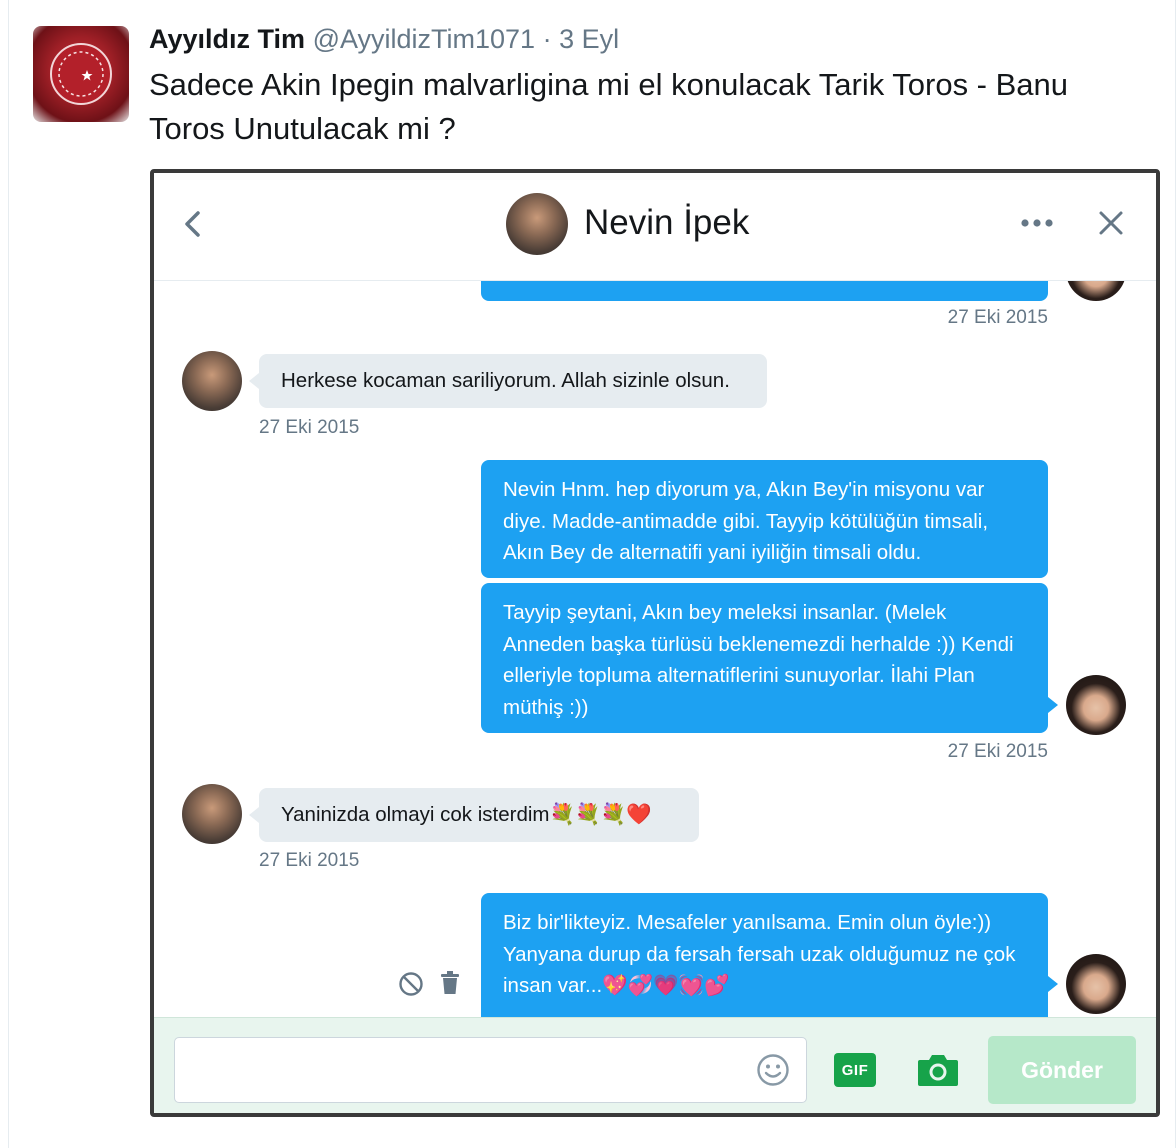 The height and width of the screenshot is (1148, 1176). What do you see at coordinates (227, 39) in the screenshot?
I see `author-name: Ayyıldız Tim` at bounding box center [227, 39].